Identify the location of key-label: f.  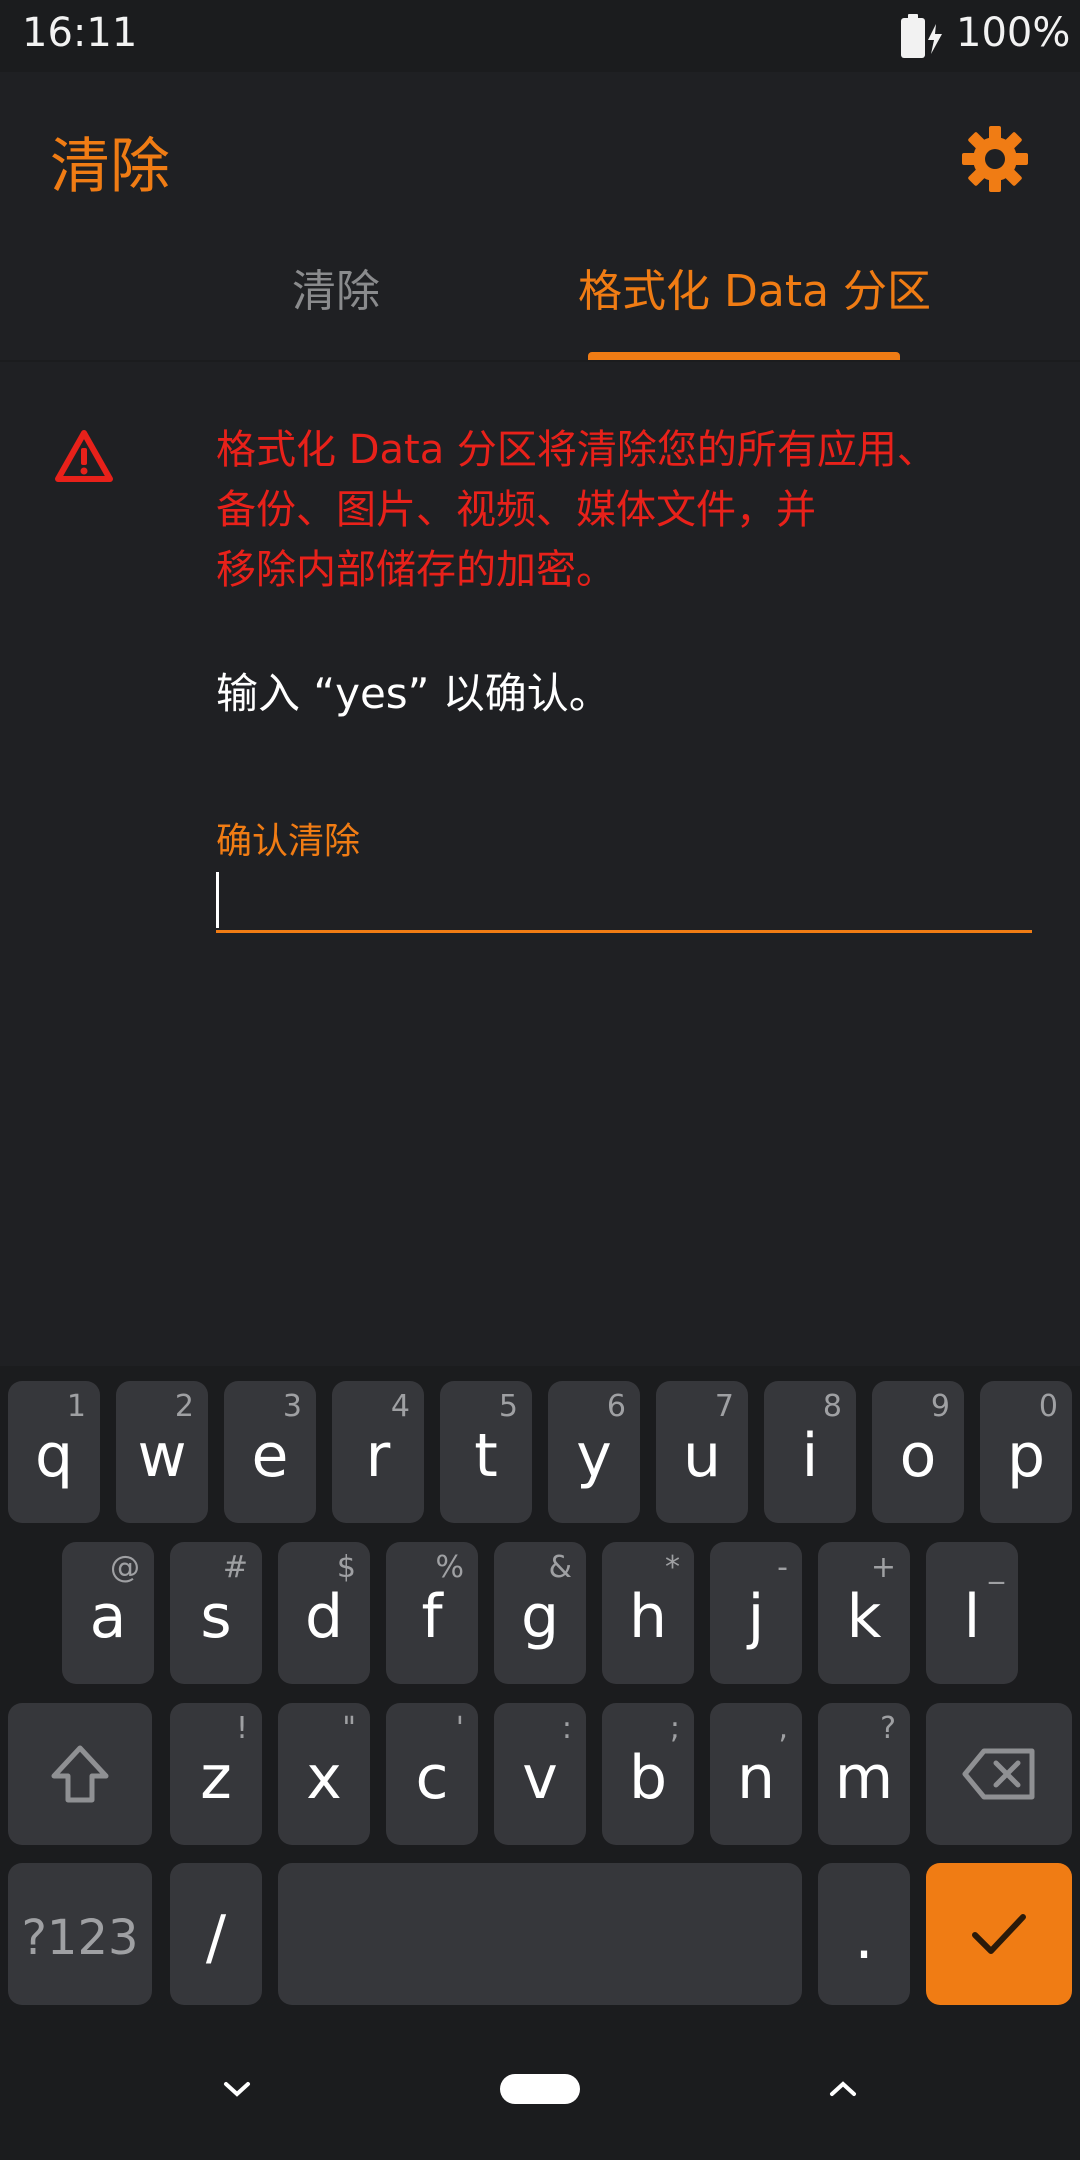
(432, 1617).